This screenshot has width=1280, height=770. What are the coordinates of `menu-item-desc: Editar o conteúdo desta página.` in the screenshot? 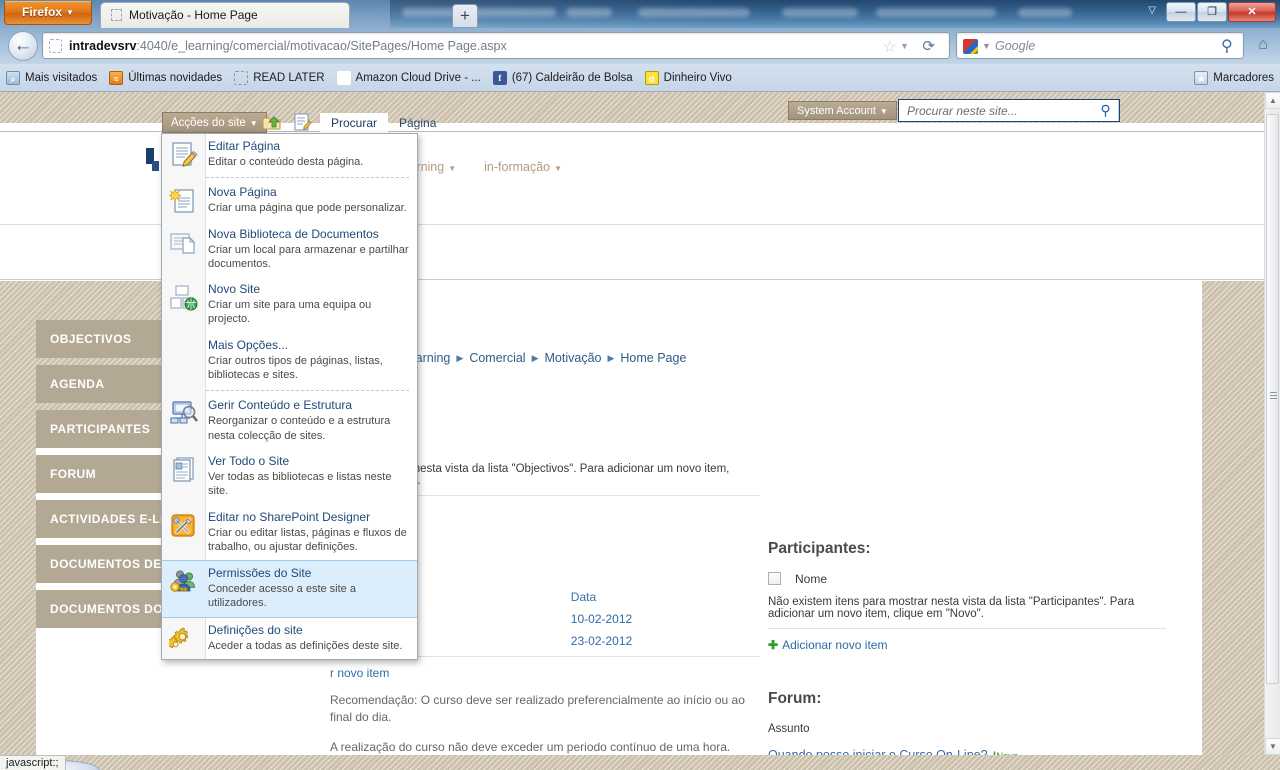 It's located at (286, 162).